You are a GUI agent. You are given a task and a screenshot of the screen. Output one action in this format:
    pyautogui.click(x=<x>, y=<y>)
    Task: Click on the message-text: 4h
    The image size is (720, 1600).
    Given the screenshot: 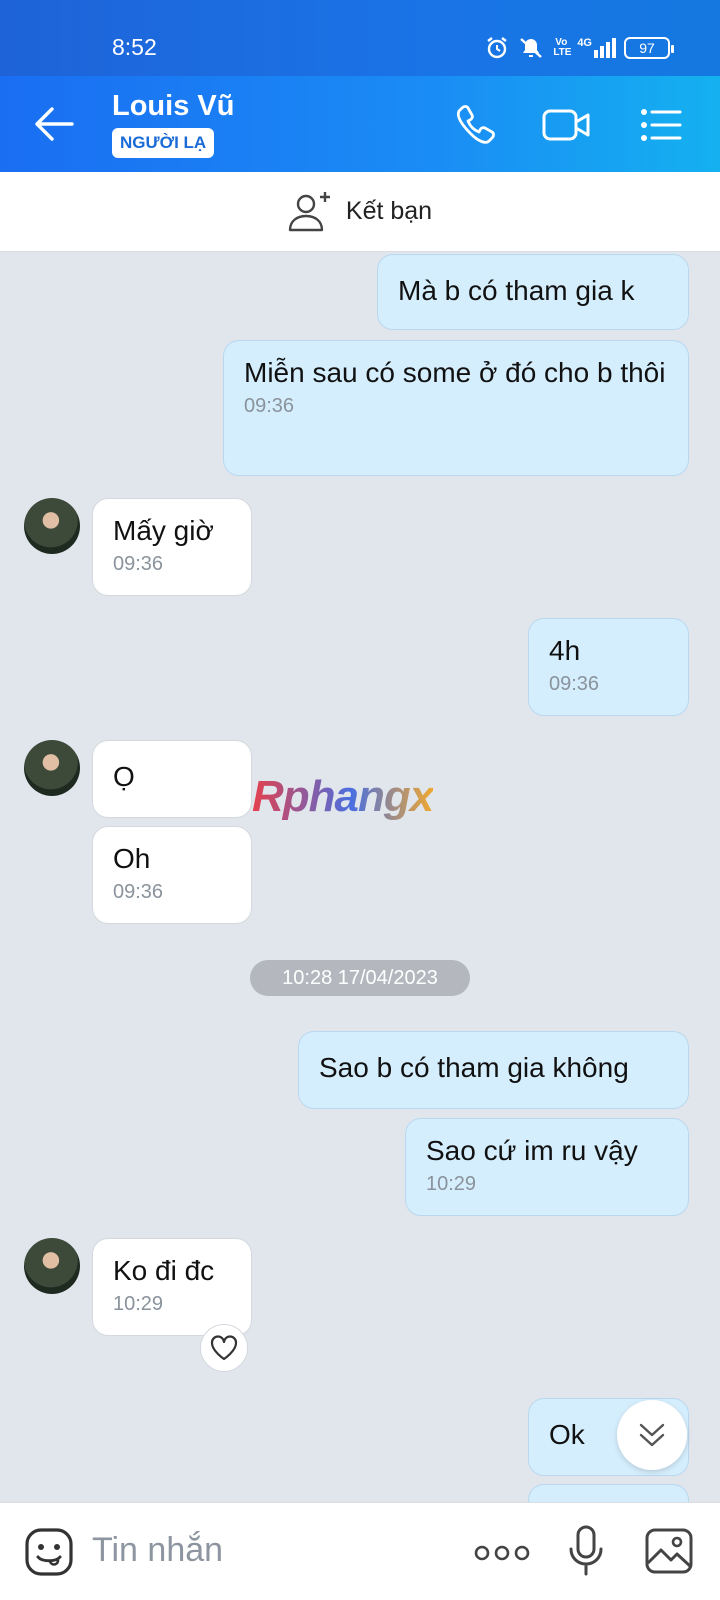 What is the action you would take?
    pyautogui.click(x=565, y=650)
    